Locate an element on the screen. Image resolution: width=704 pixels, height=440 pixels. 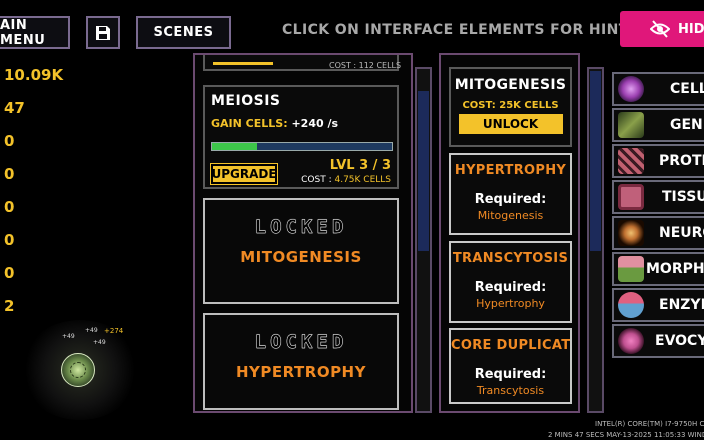
upgrades-scrollbar is located at coordinates (423, 240).